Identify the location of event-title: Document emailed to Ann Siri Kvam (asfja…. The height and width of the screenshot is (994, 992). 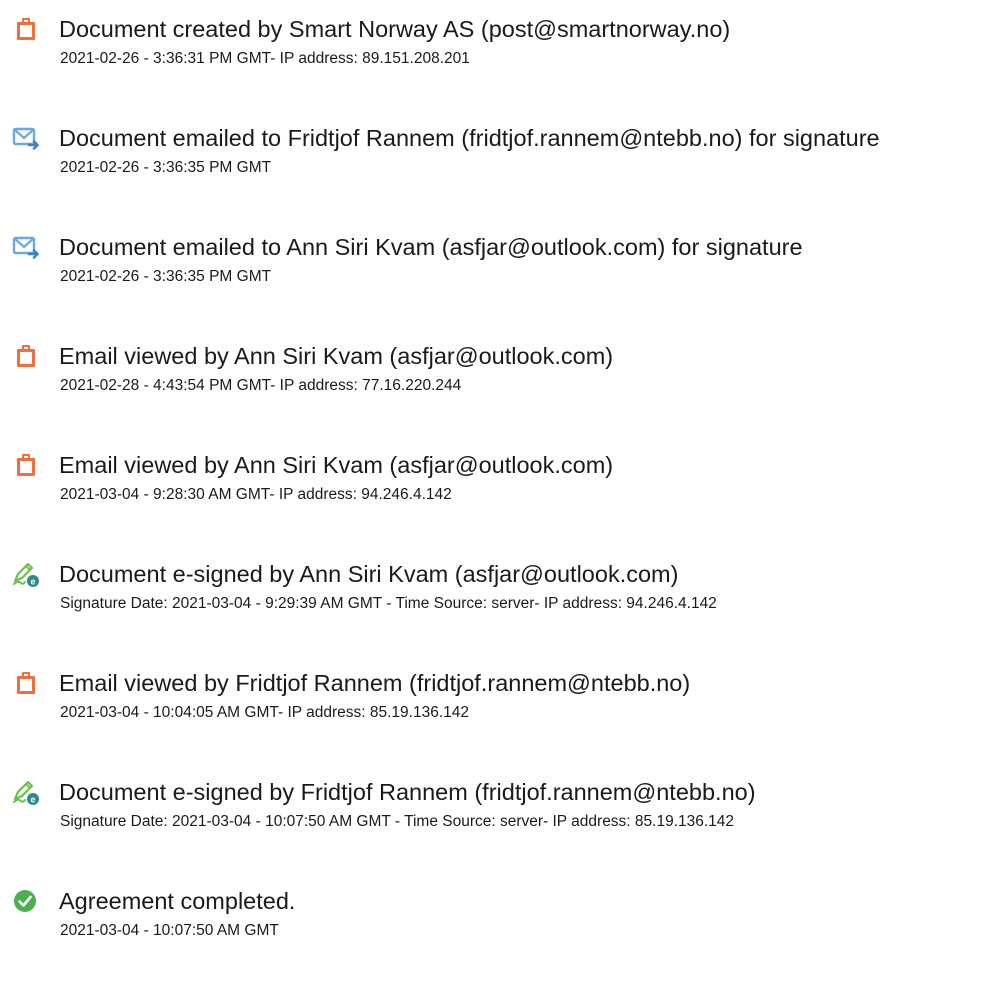
(431, 247).